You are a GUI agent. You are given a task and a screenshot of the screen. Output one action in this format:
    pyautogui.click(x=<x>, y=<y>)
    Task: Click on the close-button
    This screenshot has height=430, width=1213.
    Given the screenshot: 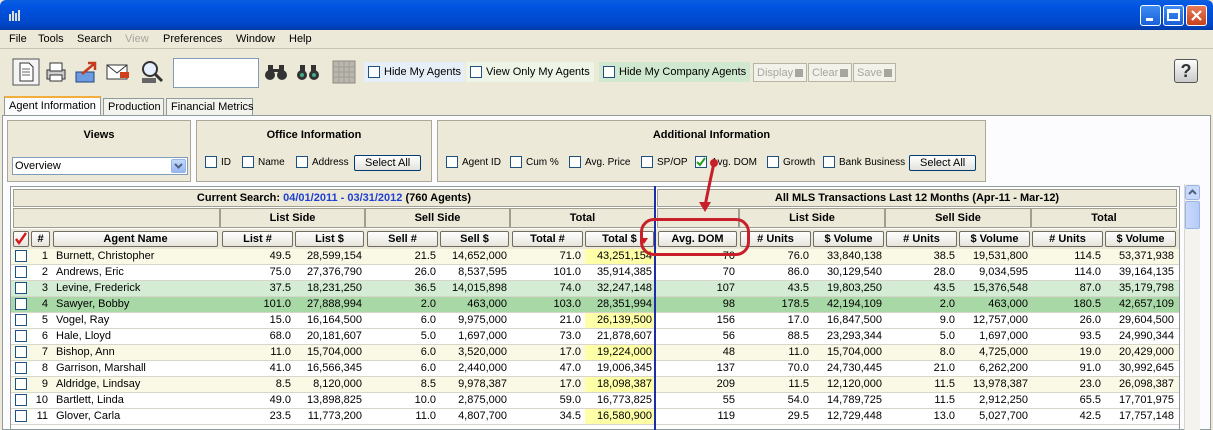 What is the action you would take?
    pyautogui.click(x=1196, y=15)
    